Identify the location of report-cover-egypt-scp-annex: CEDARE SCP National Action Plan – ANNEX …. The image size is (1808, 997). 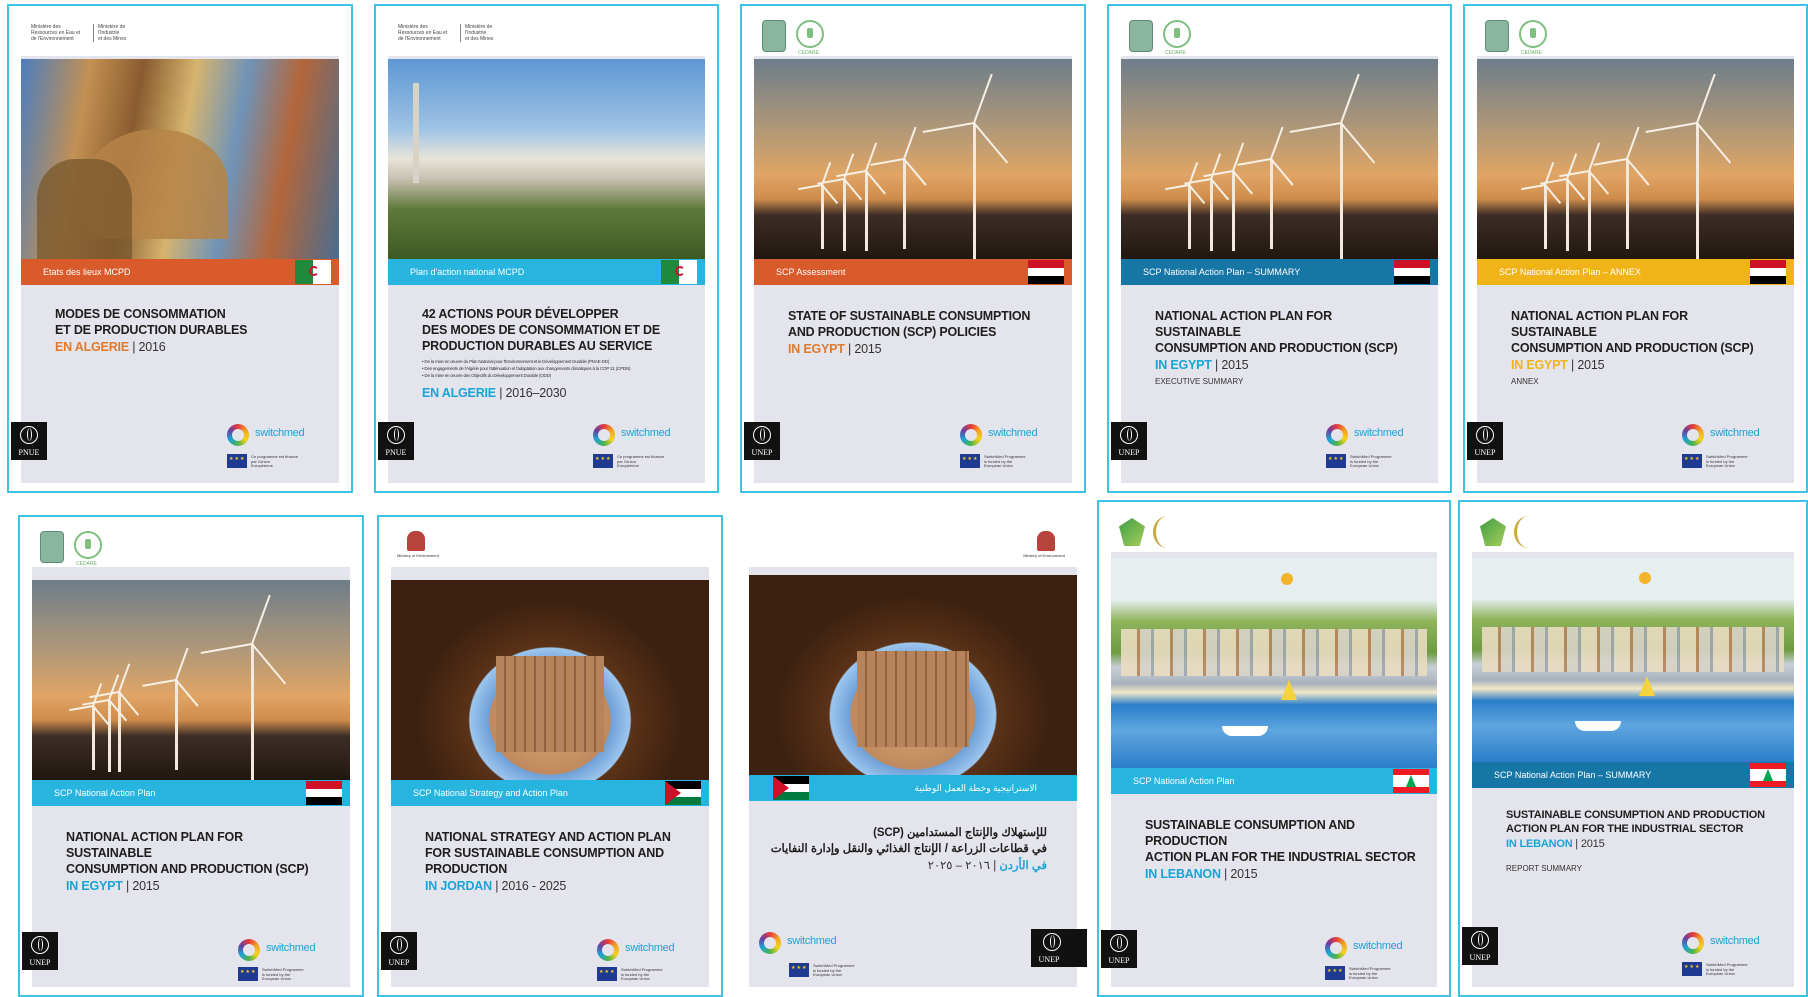
(1635, 248).